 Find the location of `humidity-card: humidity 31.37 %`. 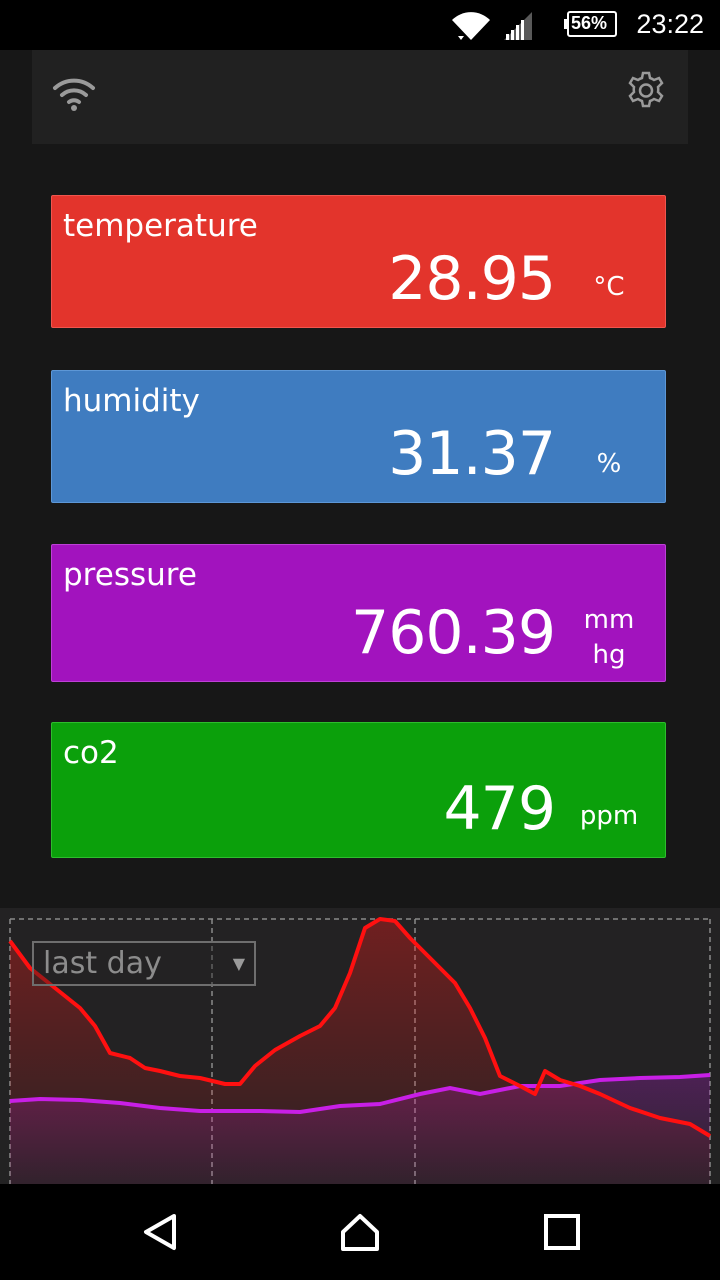

humidity-card: humidity 31.37 % is located at coordinates (358, 436).